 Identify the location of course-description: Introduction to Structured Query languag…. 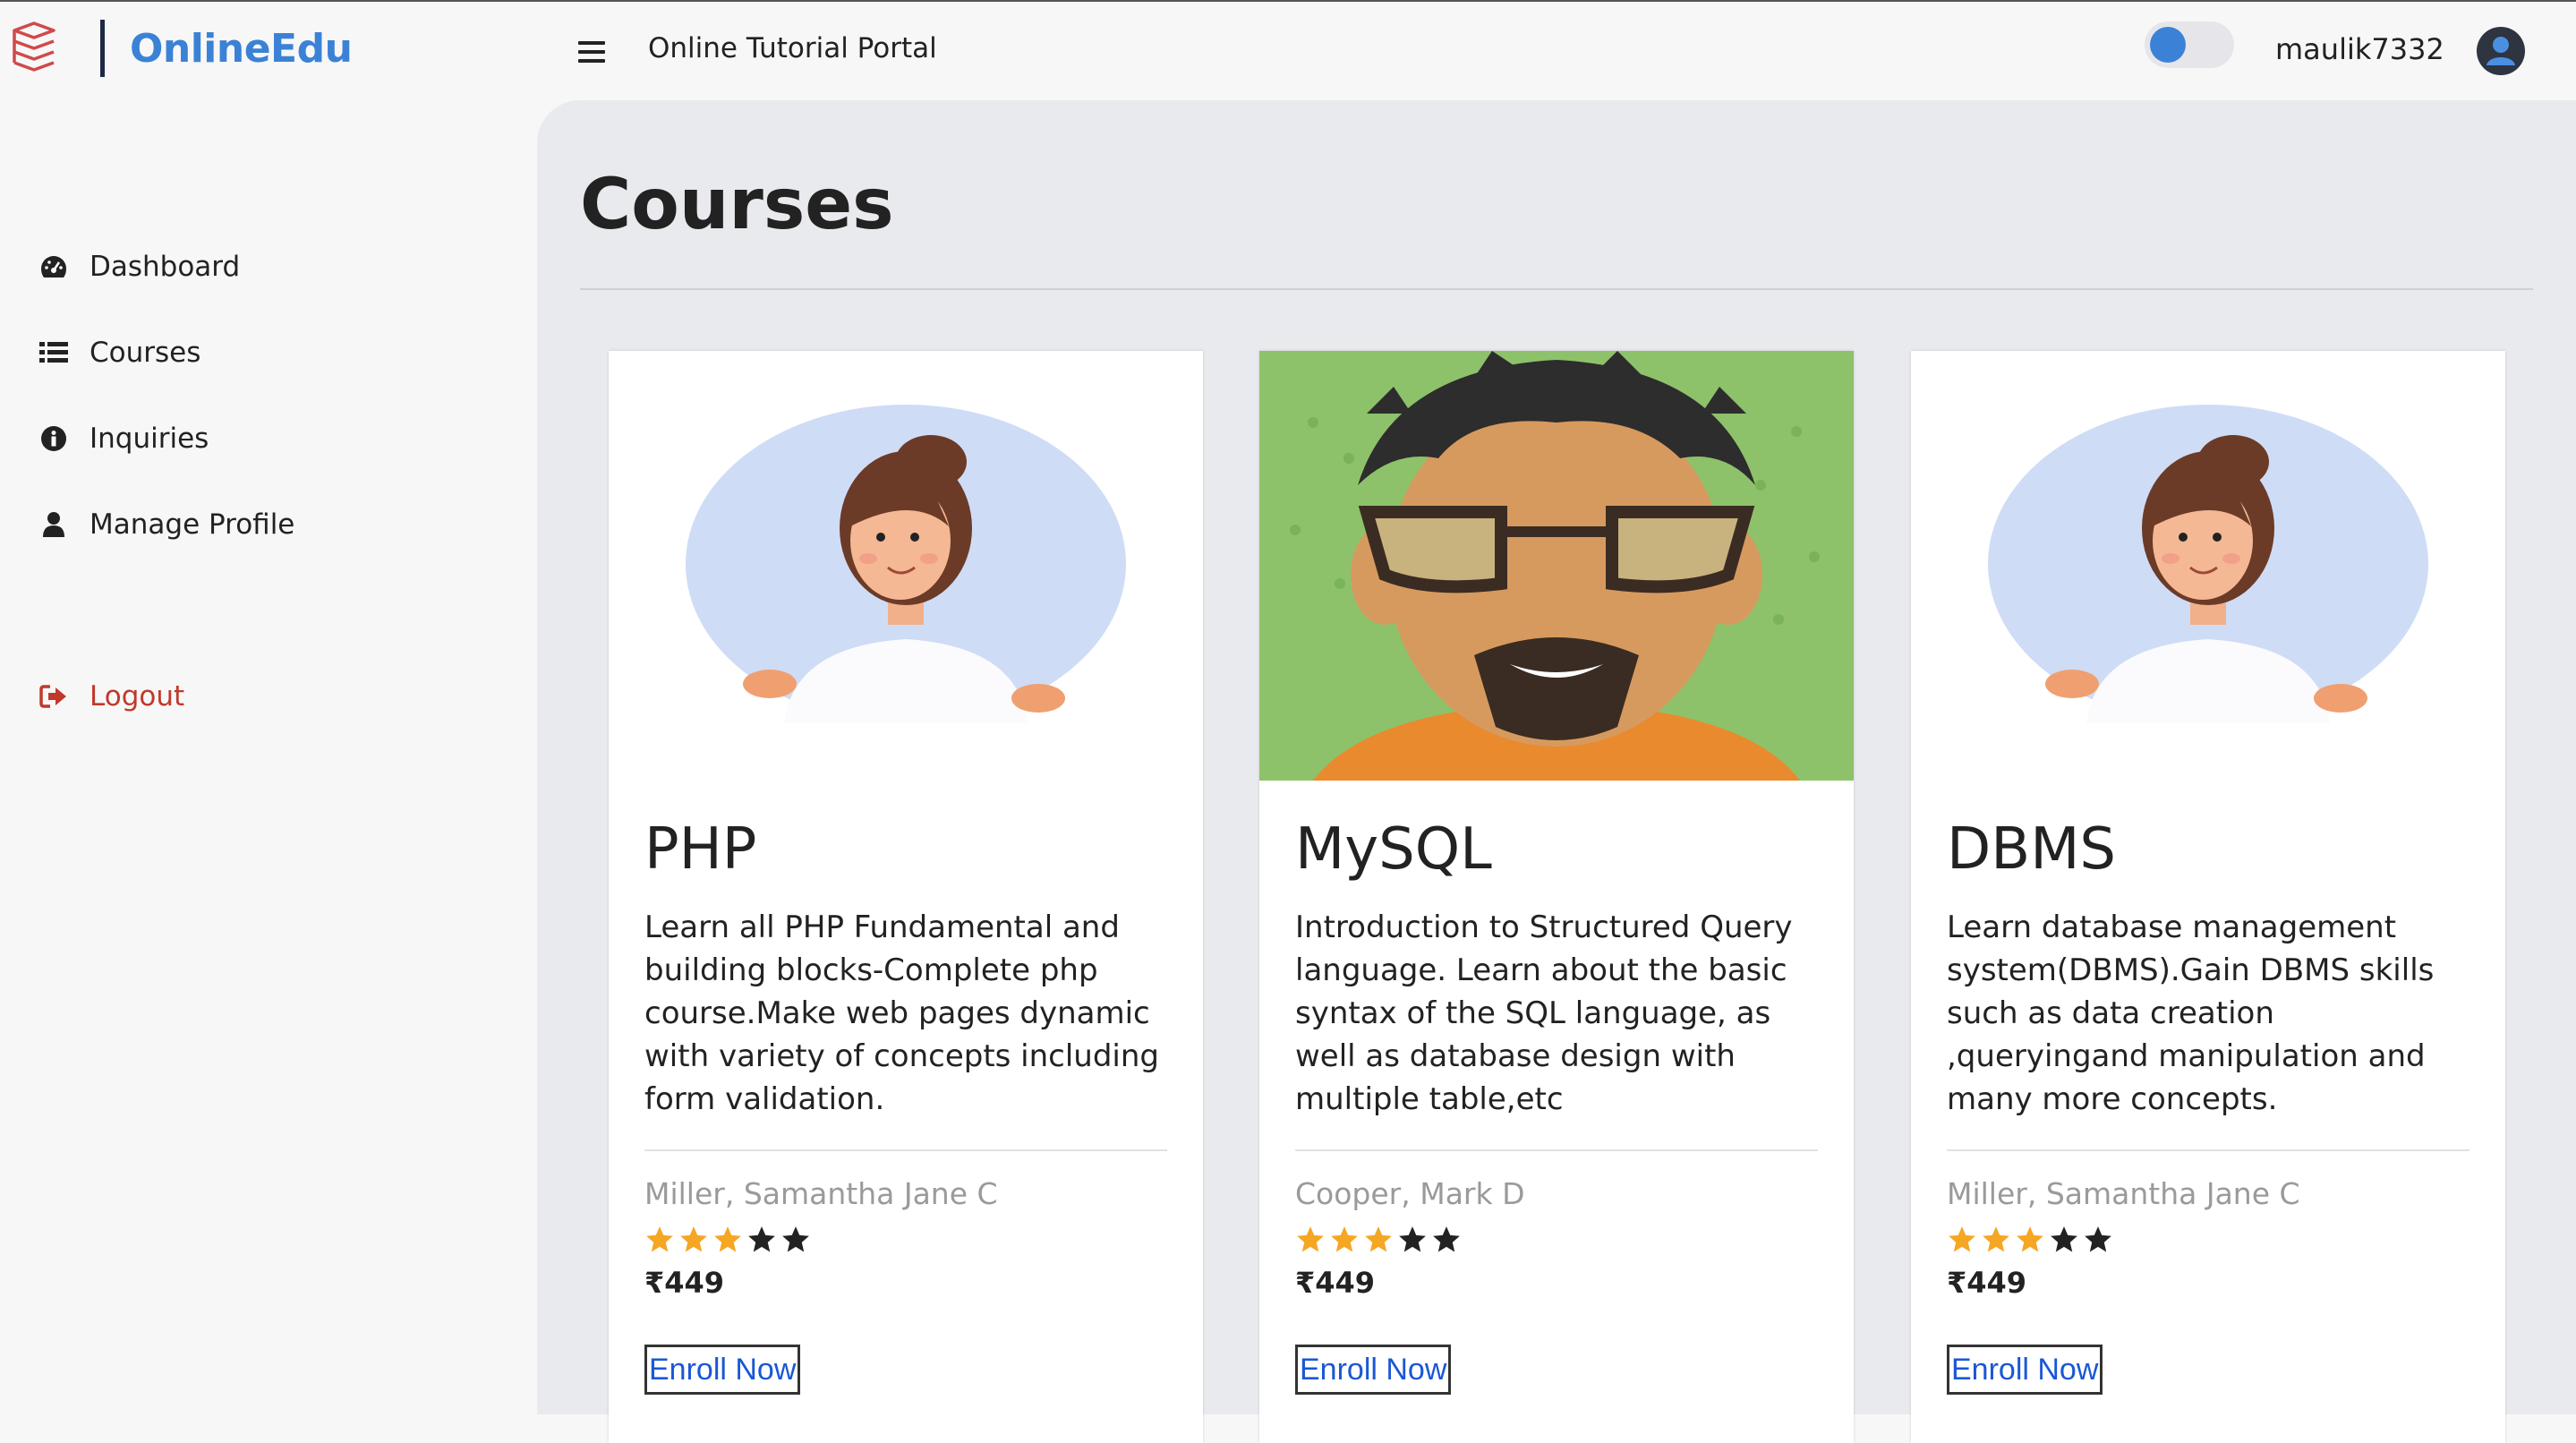
(1544, 1013).